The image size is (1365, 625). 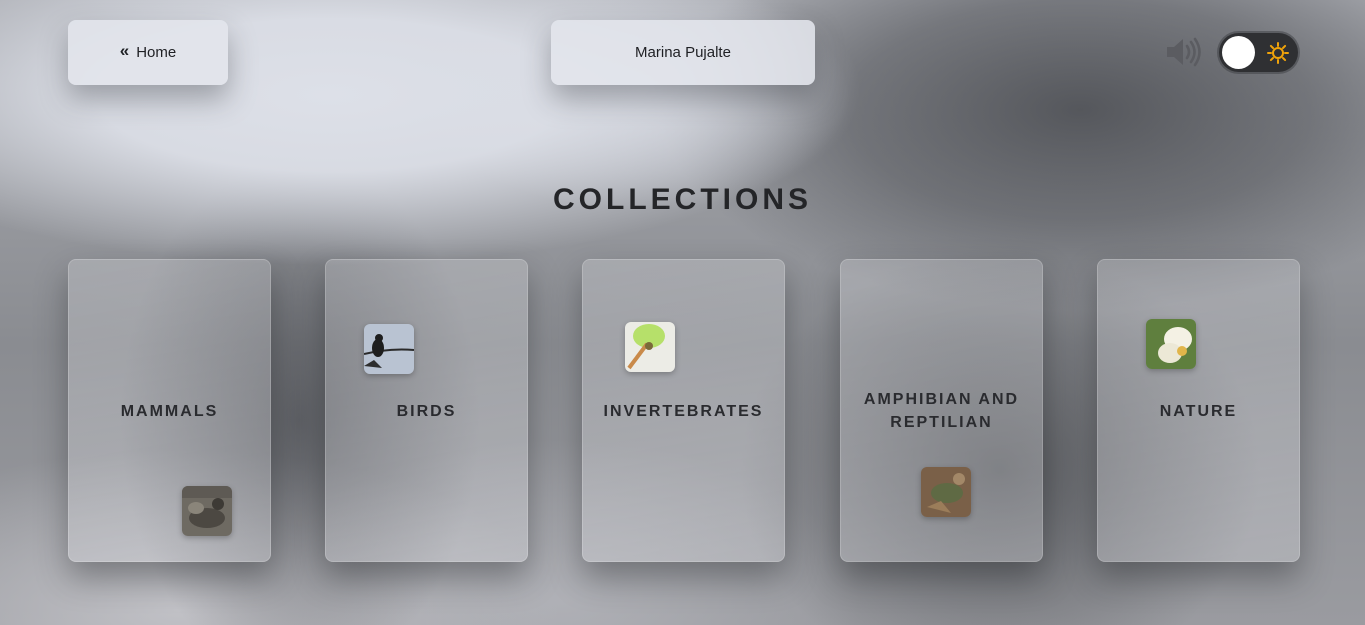 What do you see at coordinates (124, 50) in the screenshot?
I see `double-chevron-left-icon: «` at bounding box center [124, 50].